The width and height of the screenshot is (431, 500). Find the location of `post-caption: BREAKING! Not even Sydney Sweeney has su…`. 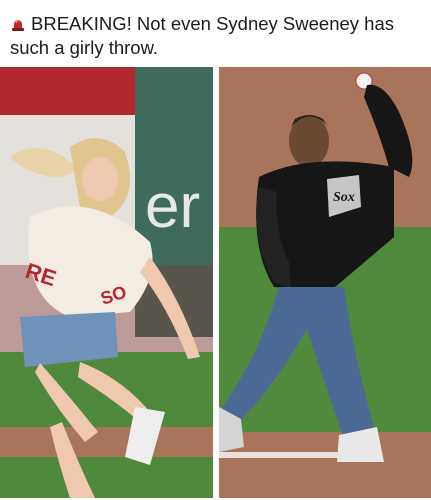

post-caption: BREAKING! Not even Sydney Sweeney has su… is located at coordinates (217, 36).